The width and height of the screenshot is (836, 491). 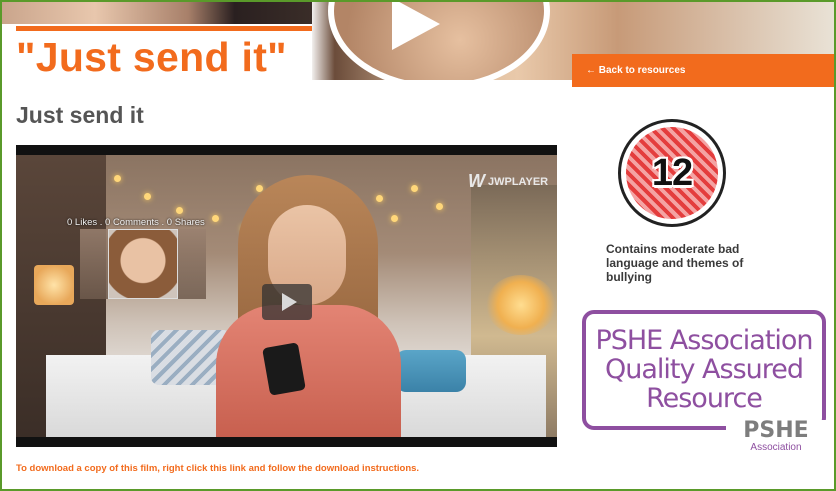 What do you see at coordinates (521, 305) in the screenshot?
I see `scene-lamp-right` at bounding box center [521, 305].